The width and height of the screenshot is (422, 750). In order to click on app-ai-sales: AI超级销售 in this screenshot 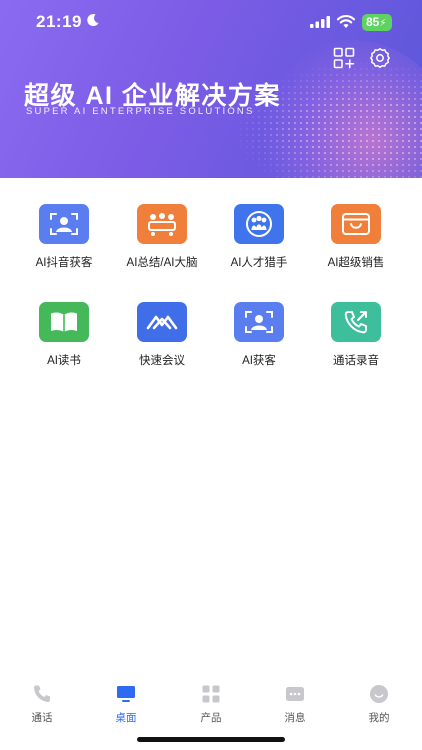, I will do `click(356, 237)`.